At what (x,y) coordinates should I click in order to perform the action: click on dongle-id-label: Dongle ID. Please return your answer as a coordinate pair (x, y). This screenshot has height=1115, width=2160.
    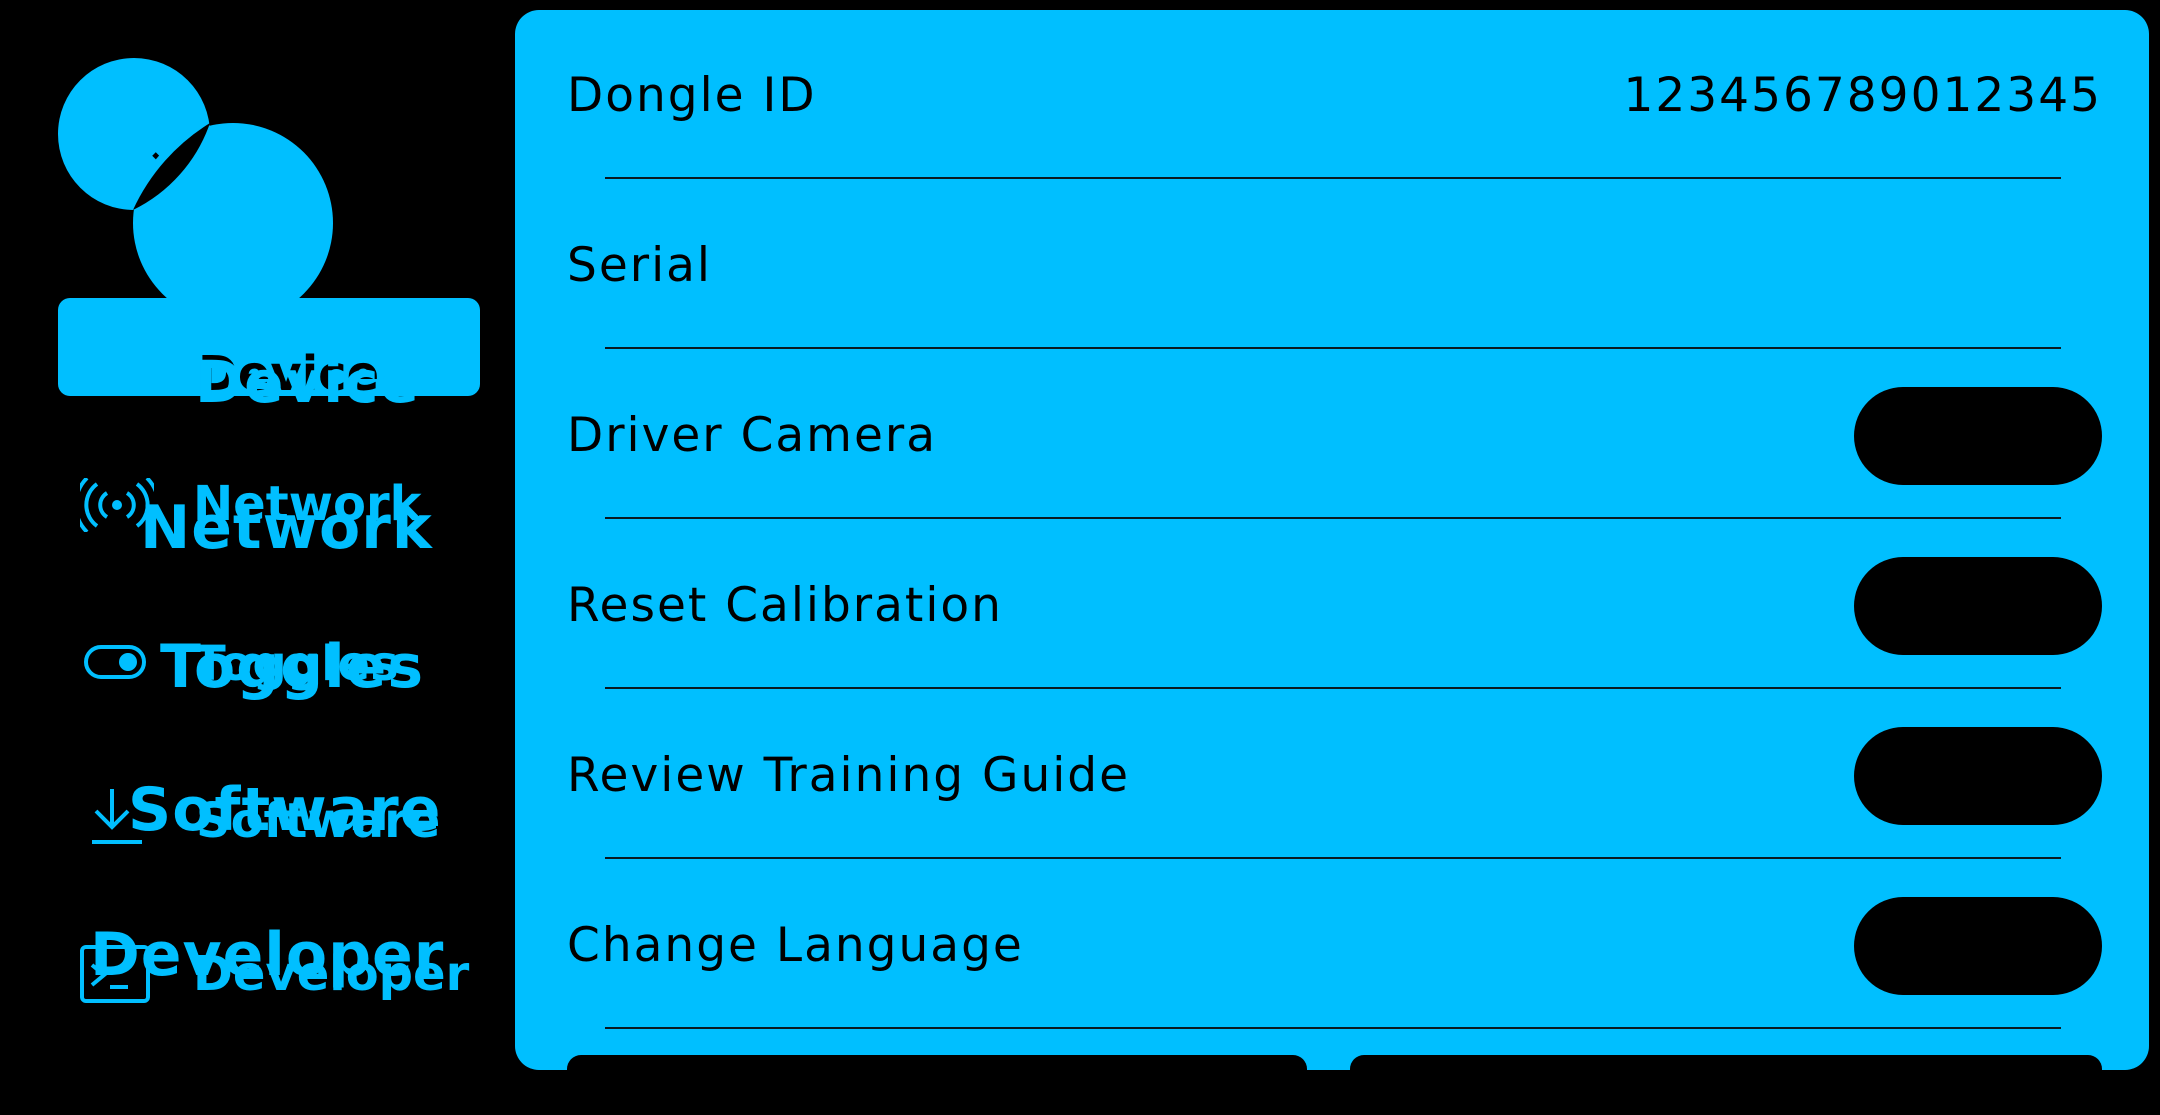
    Looking at the image, I should click on (692, 95).